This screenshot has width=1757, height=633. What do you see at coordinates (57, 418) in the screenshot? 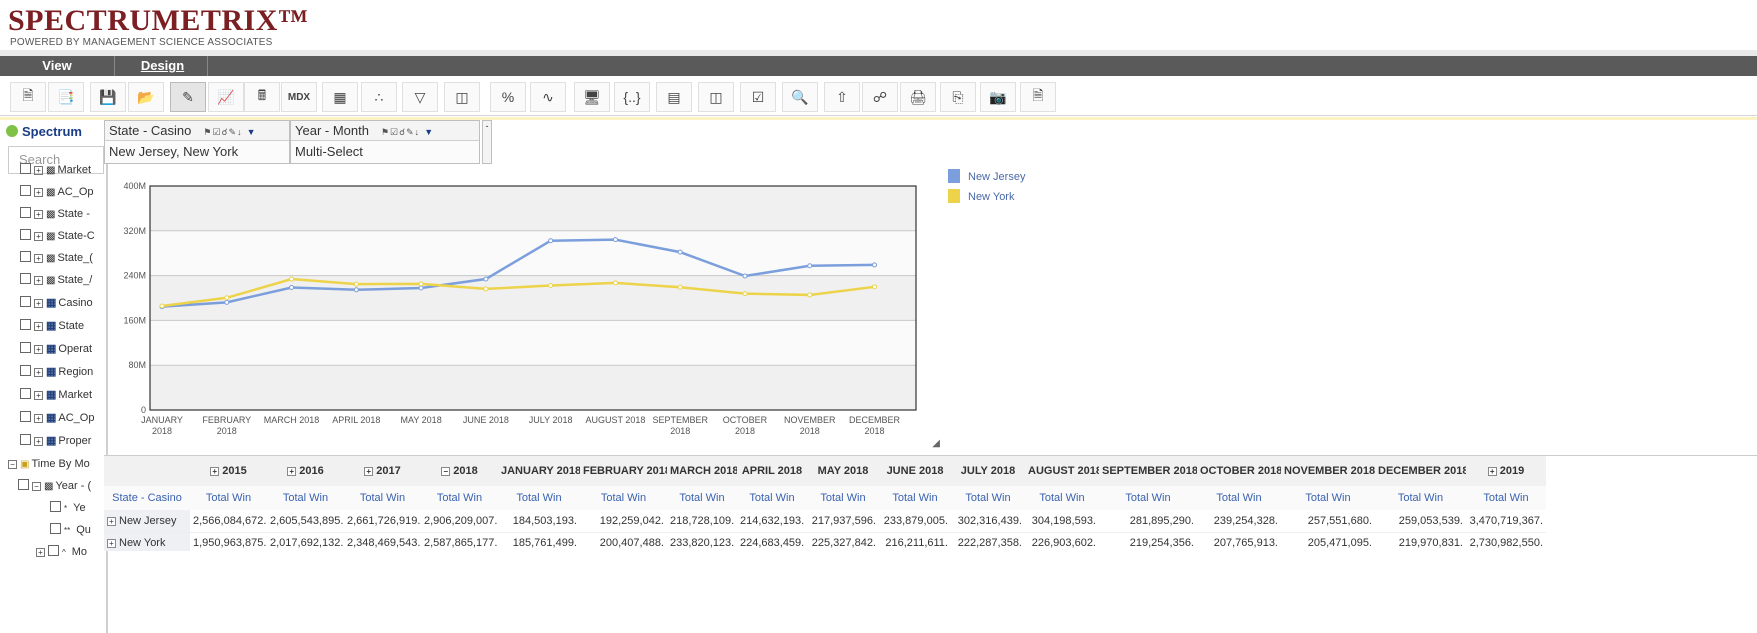
I see `tree-item: + ▦ AC_Op` at bounding box center [57, 418].